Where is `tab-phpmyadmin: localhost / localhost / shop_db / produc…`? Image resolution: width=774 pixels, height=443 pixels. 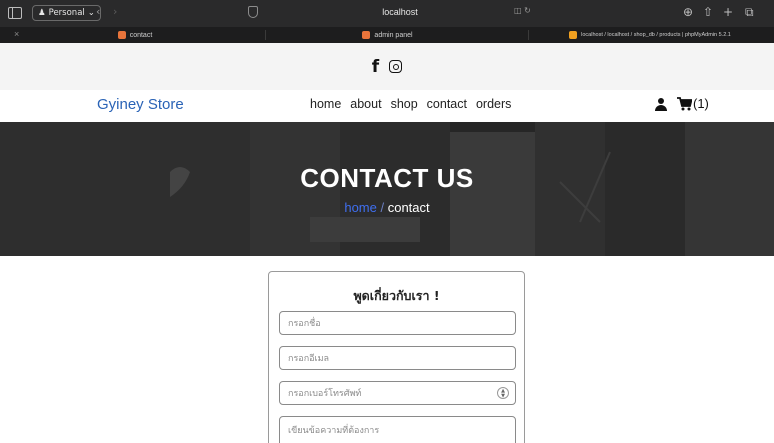
tab-phpmyadmin: localhost / localhost / shop_db / produc… is located at coordinates (650, 35).